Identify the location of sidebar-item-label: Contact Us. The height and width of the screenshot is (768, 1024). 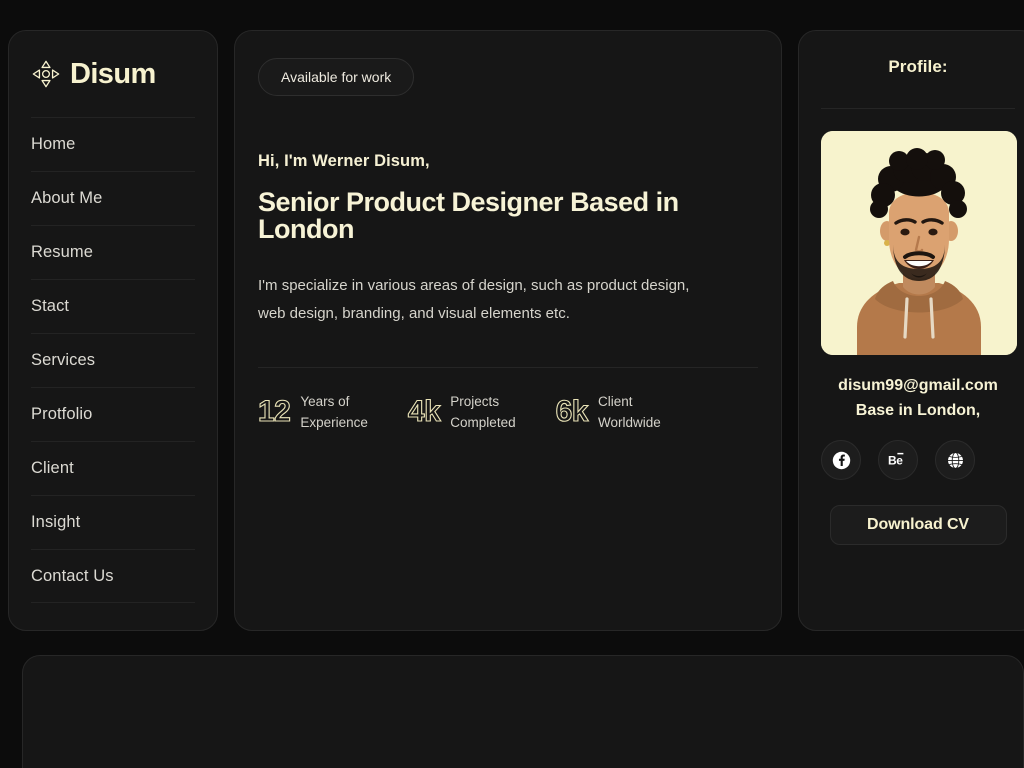
(72, 575).